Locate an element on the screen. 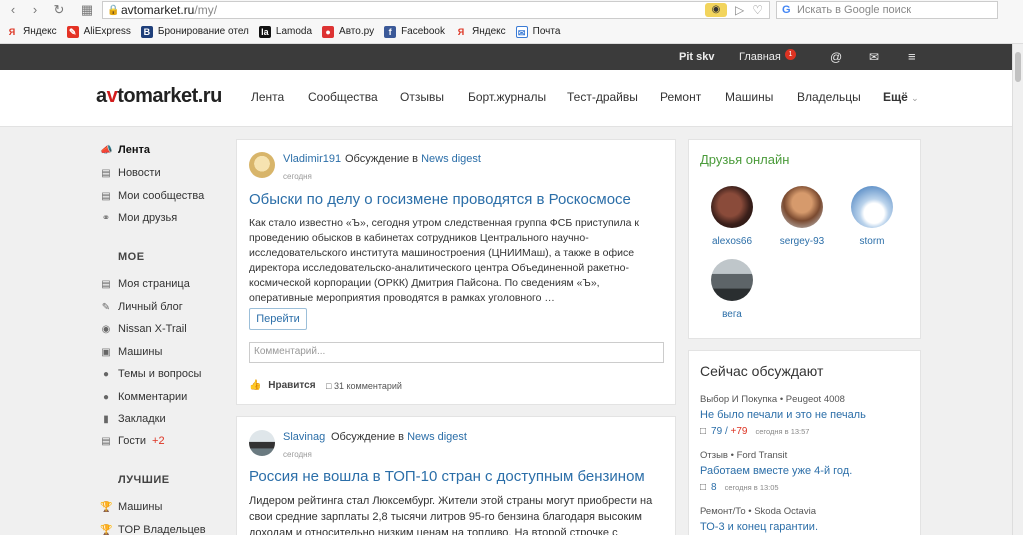 The height and width of the screenshot is (535, 1023). friend-card: alexos66 is located at coordinates (732, 216).